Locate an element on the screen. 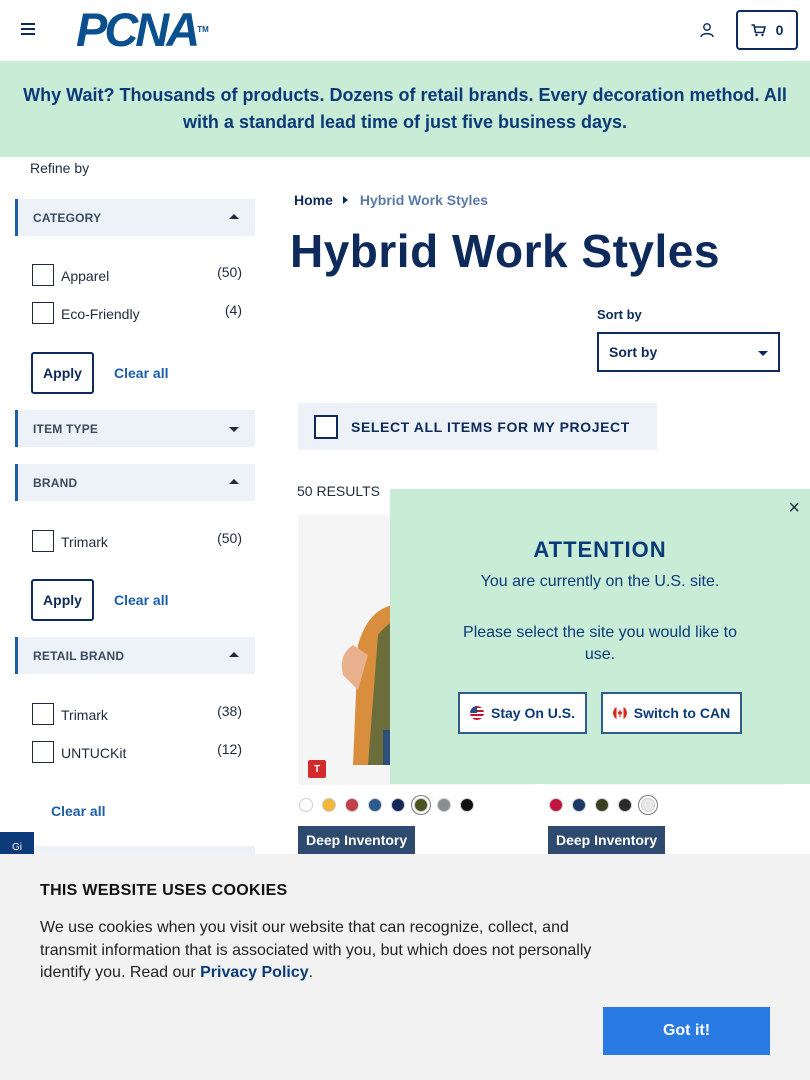 The image size is (810, 1080). select-all-checkbox is located at coordinates (326, 427).